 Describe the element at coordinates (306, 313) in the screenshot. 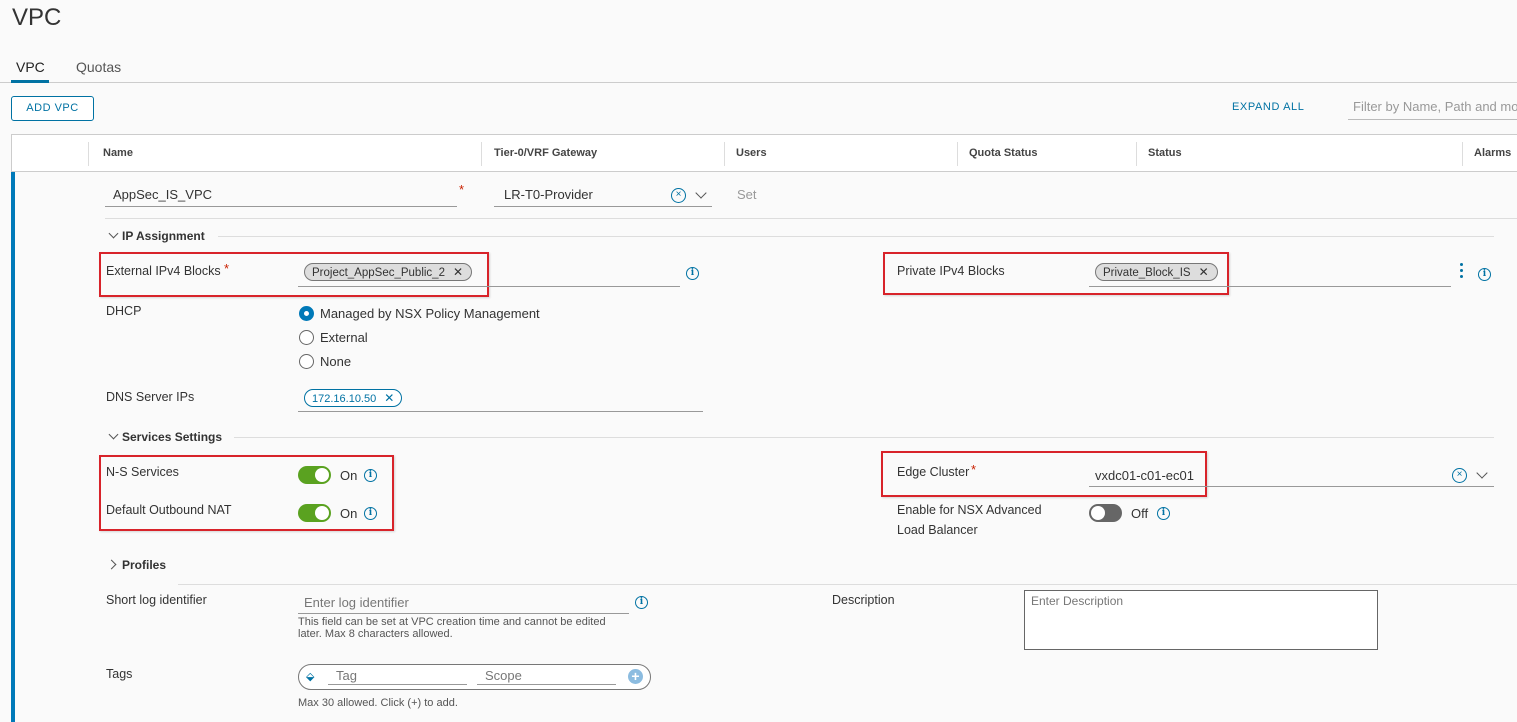

I see `dhcp-radio-managed` at that location.